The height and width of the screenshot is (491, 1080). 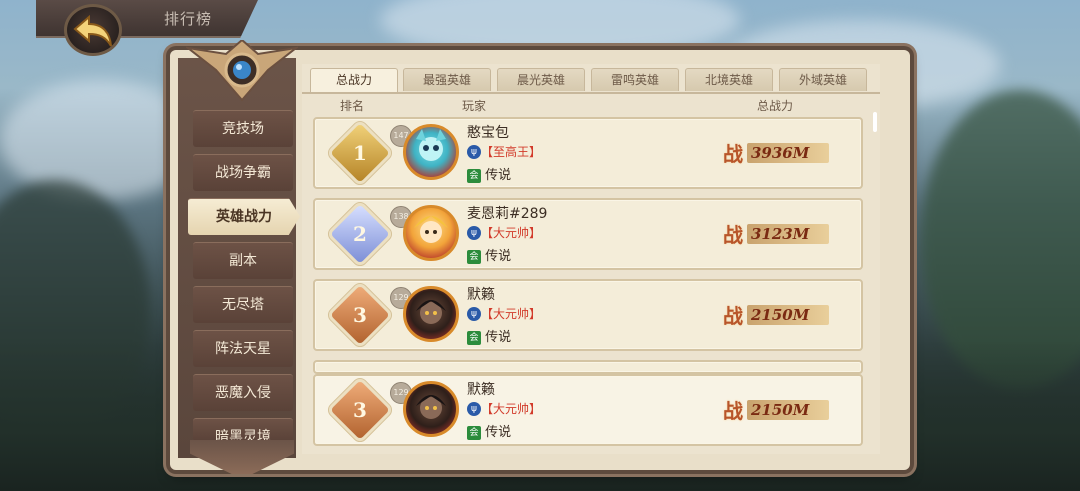 I want to click on tab-north-hero: 北境英雄, so click(x=729, y=79).